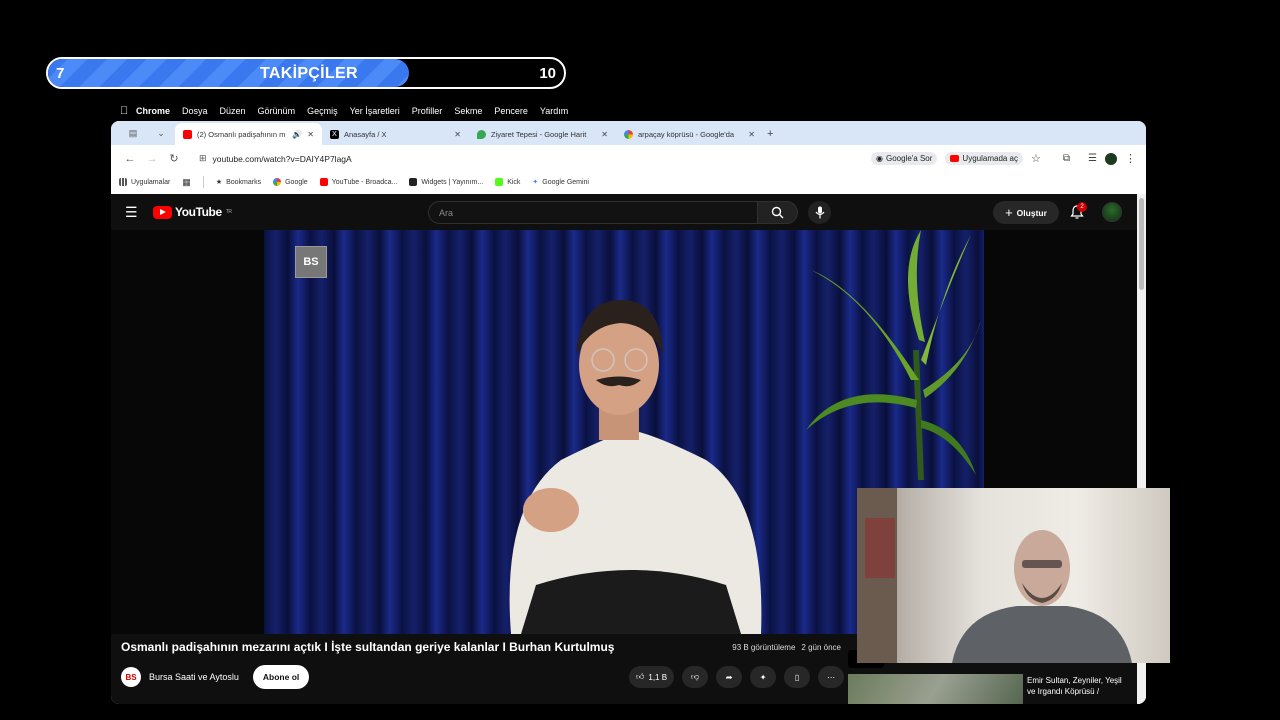  Describe the element at coordinates (132, 212) in the screenshot. I see `hamburger-menu-icon: ☰` at that location.